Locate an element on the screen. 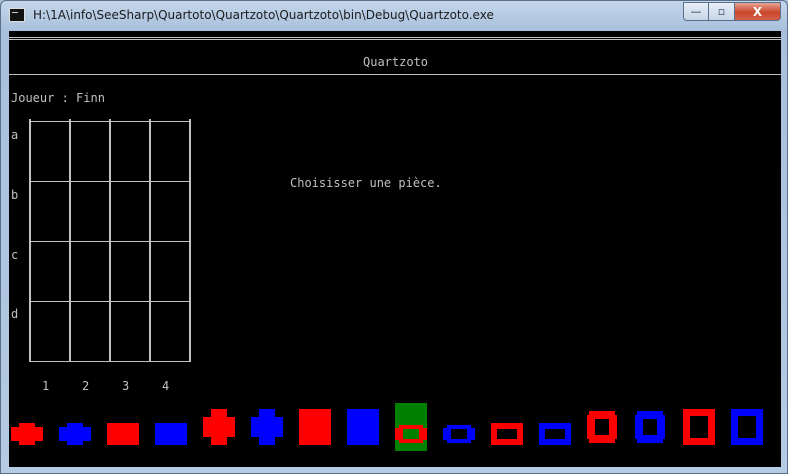  game-board is located at coordinates (110, 240).